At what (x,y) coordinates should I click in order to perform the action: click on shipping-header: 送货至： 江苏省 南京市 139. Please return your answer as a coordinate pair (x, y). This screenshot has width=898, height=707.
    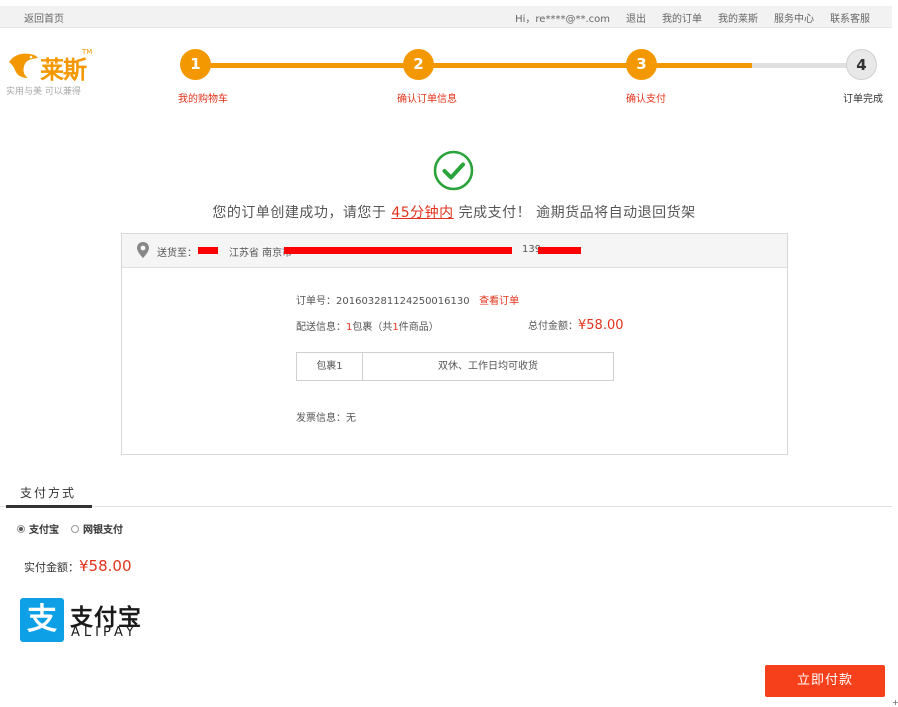
    Looking at the image, I should click on (454, 251).